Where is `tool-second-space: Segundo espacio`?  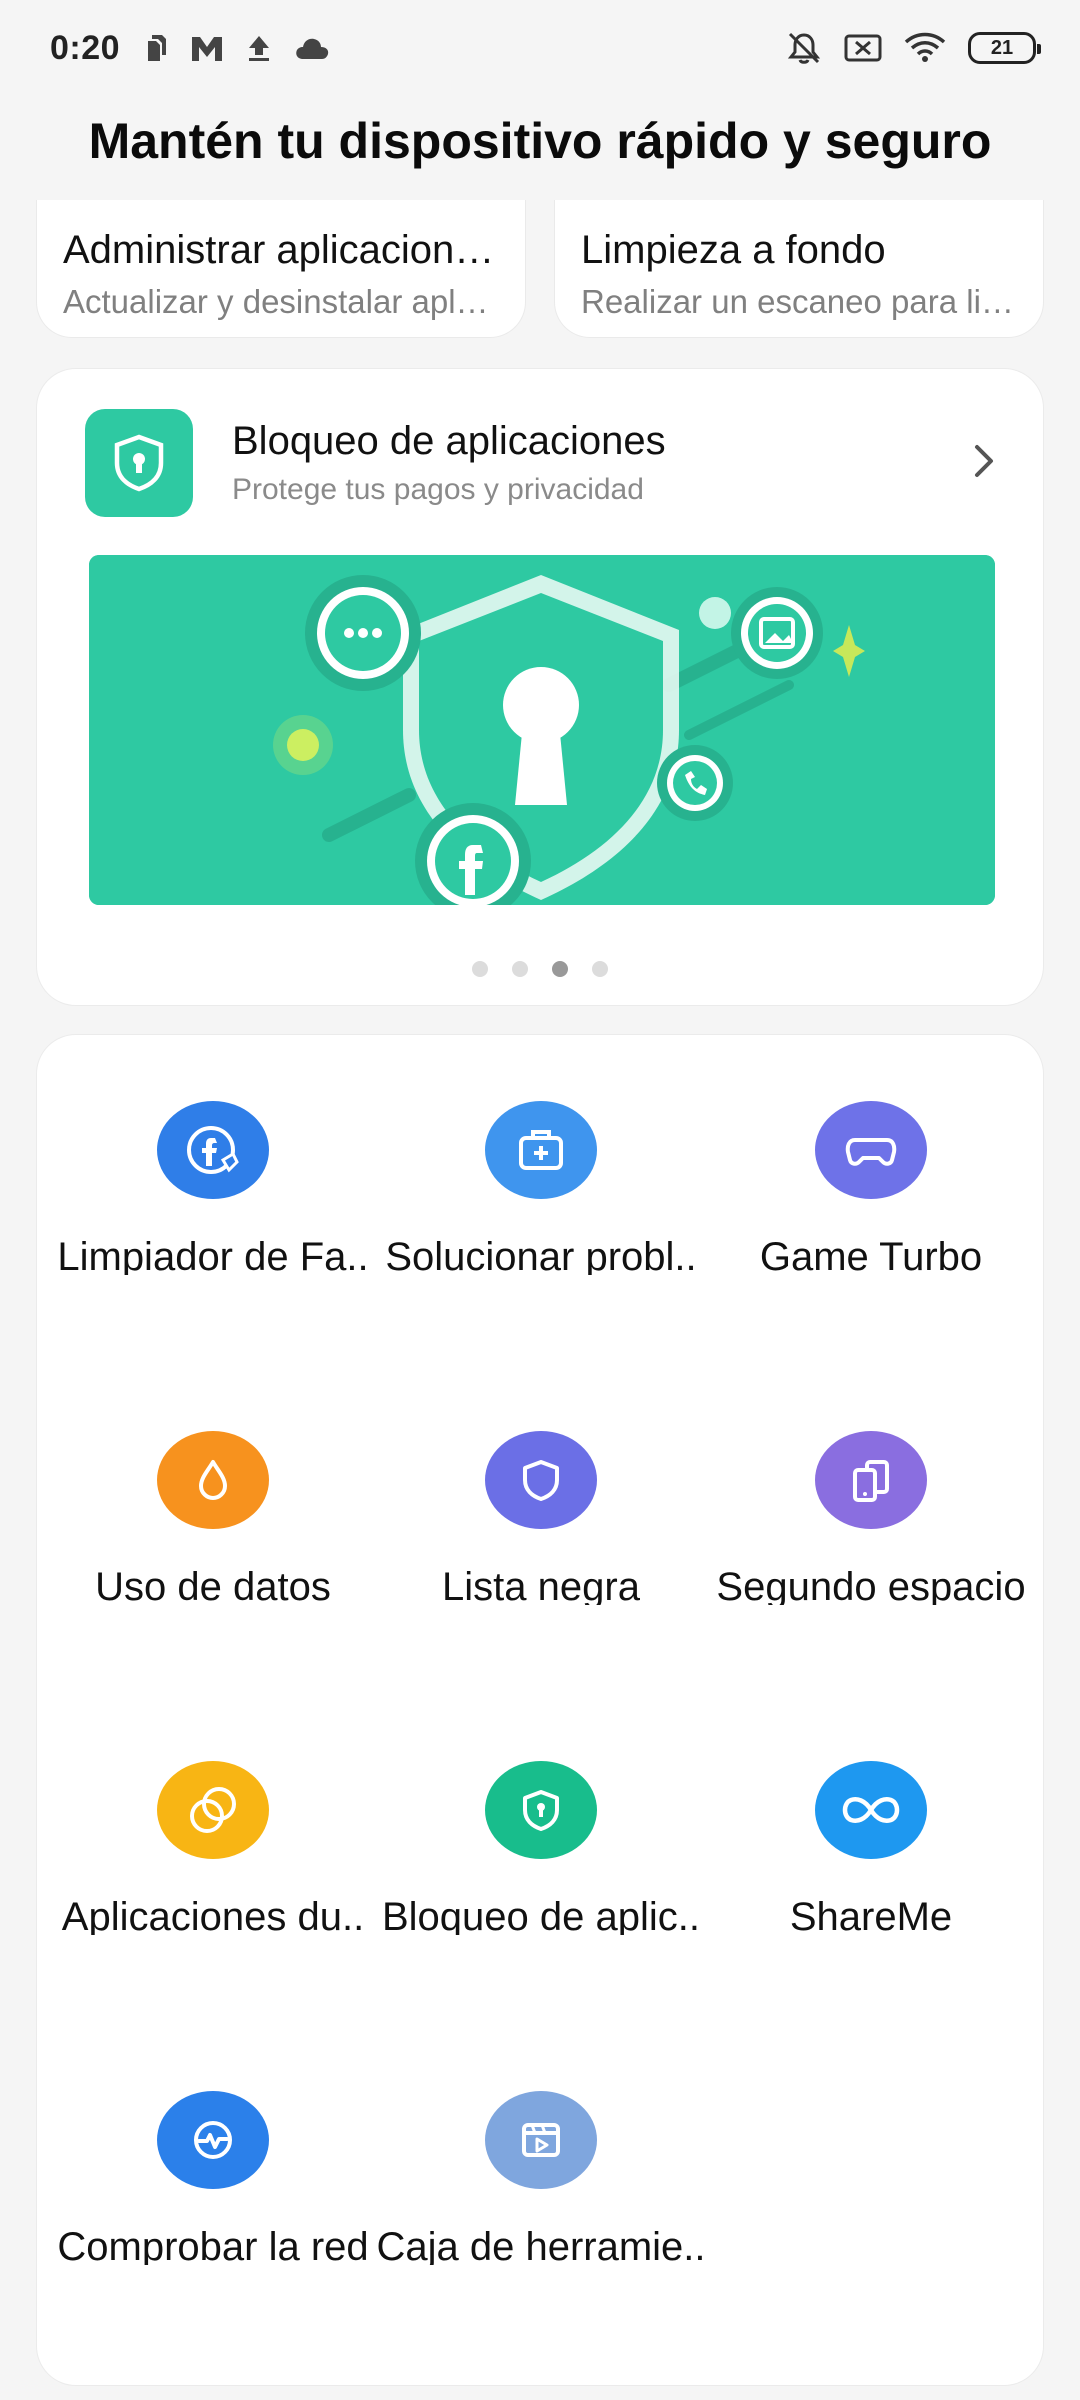 tool-second-space: Segundo espacio is located at coordinates (871, 1485).